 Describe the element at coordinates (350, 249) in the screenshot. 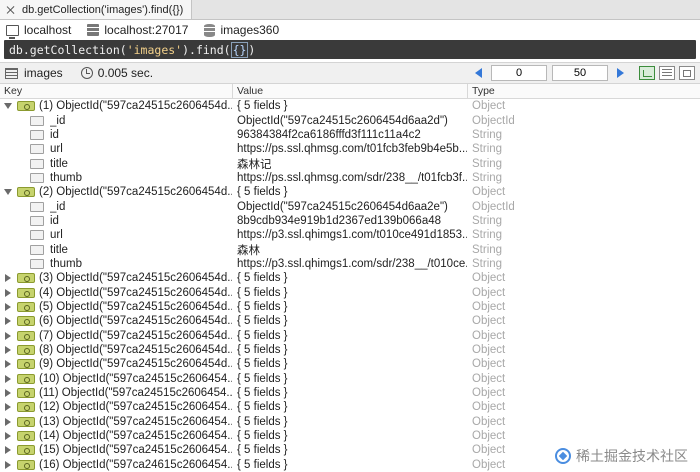

I see `field-row: title 森林 String` at that location.